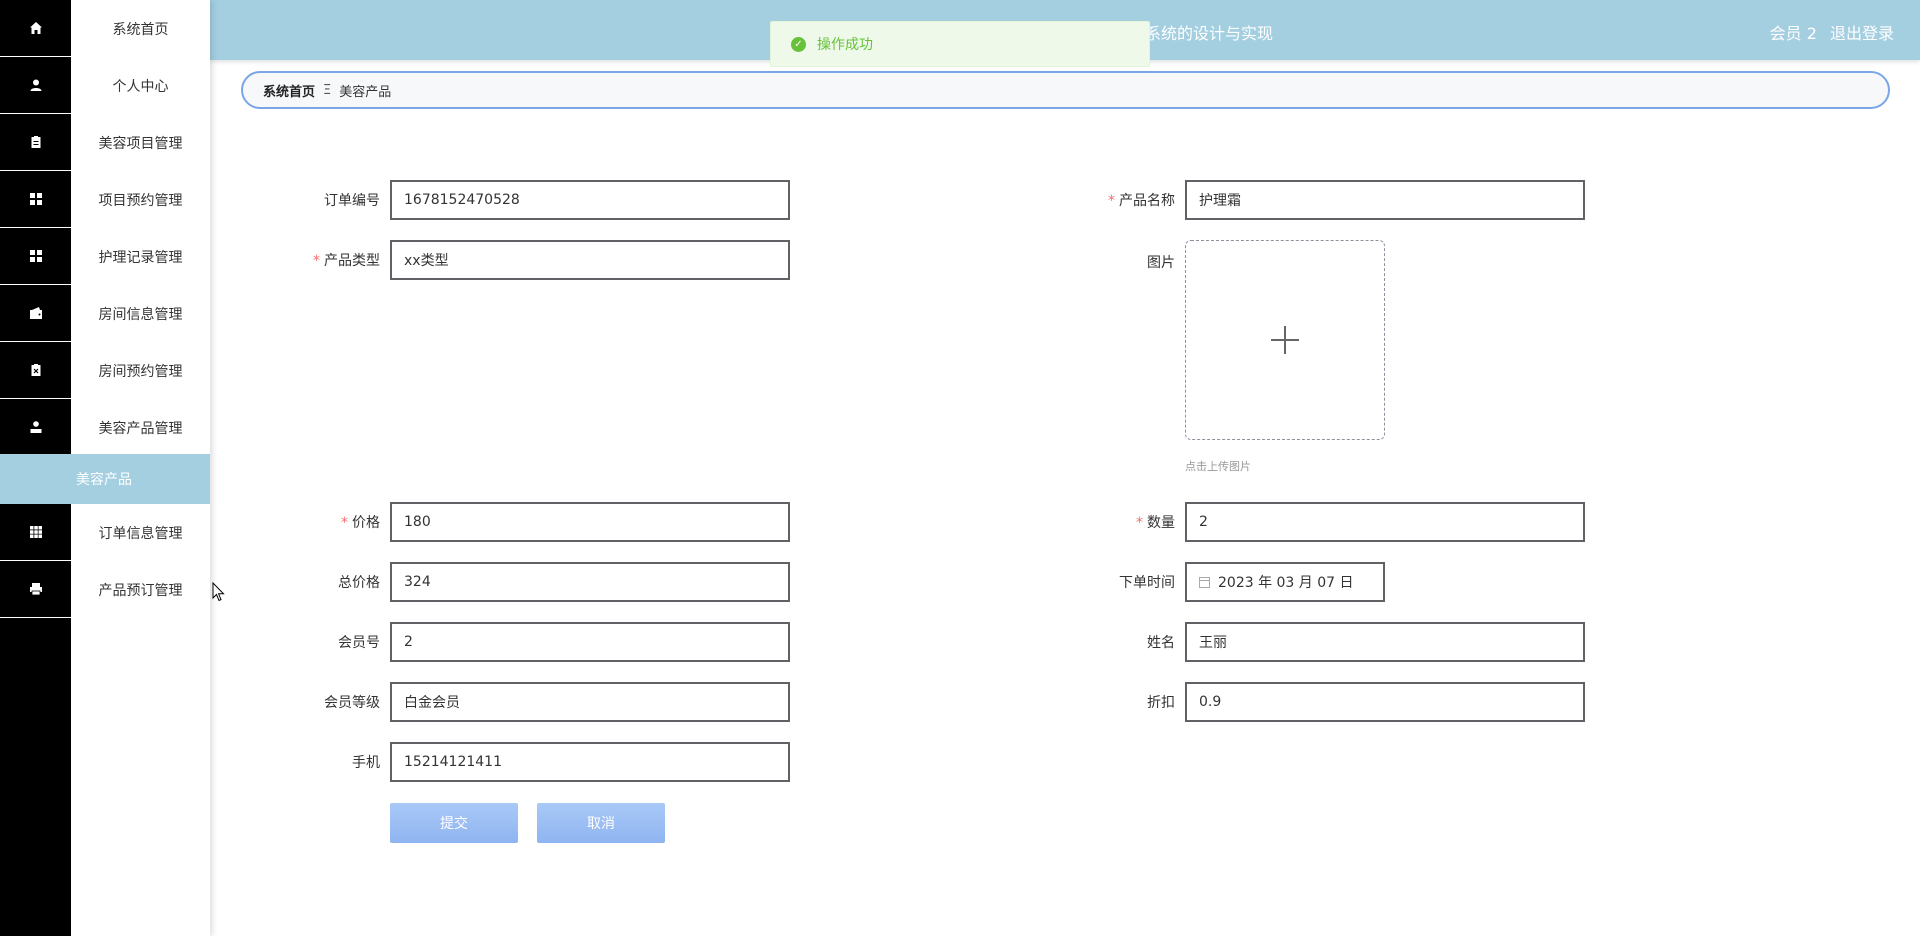 The height and width of the screenshot is (936, 1920). What do you see at coordinates (601, 823) in the screenshot?
I see `cancel-button: 取消` at bounding box center [601, 823].